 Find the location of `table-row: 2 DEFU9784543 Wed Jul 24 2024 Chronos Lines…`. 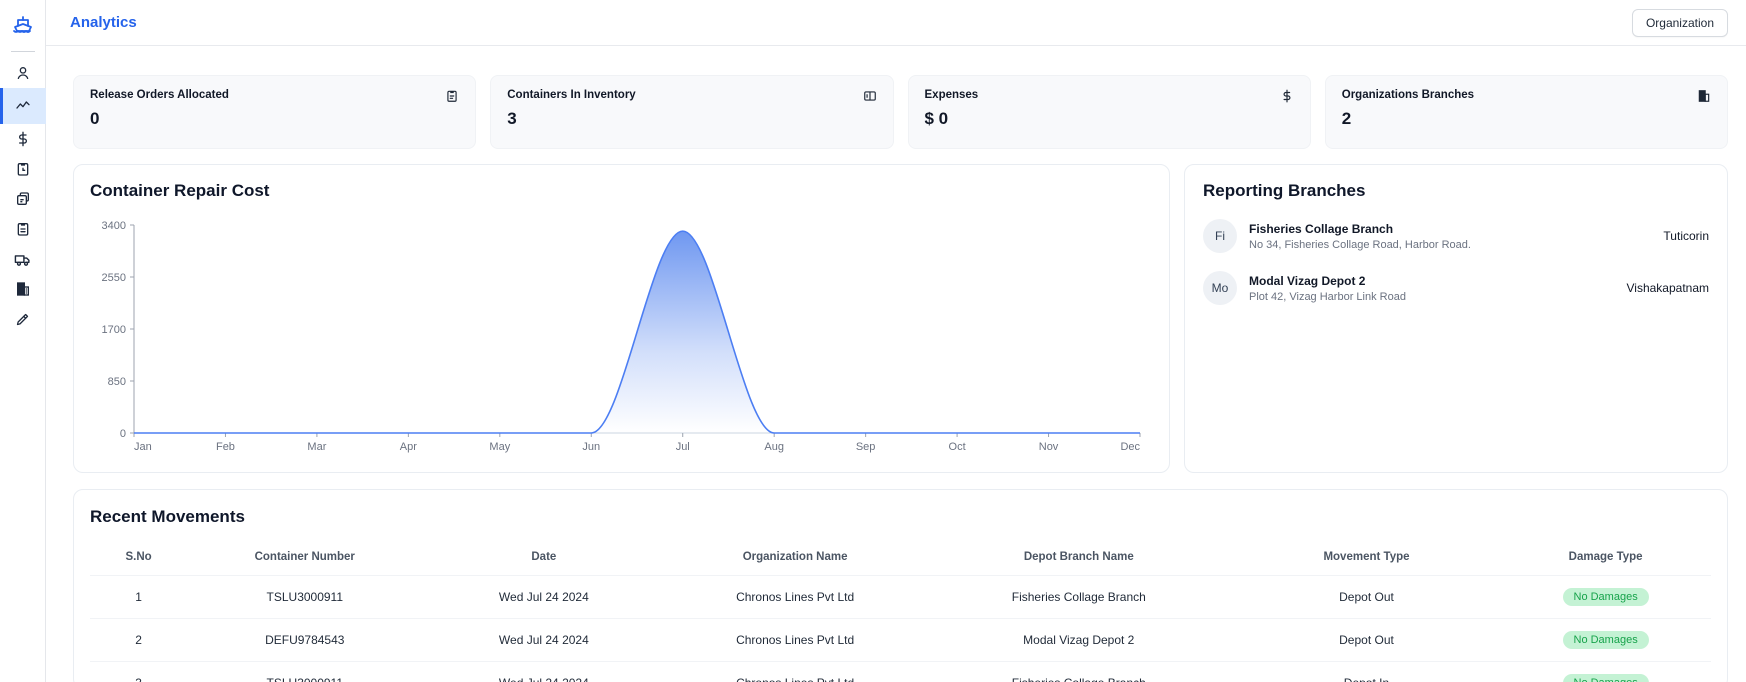

table-row: 2 DEFU9784543 Wed Jul 24 2024 Chronos Lines… is located at coordinates (900, 640).